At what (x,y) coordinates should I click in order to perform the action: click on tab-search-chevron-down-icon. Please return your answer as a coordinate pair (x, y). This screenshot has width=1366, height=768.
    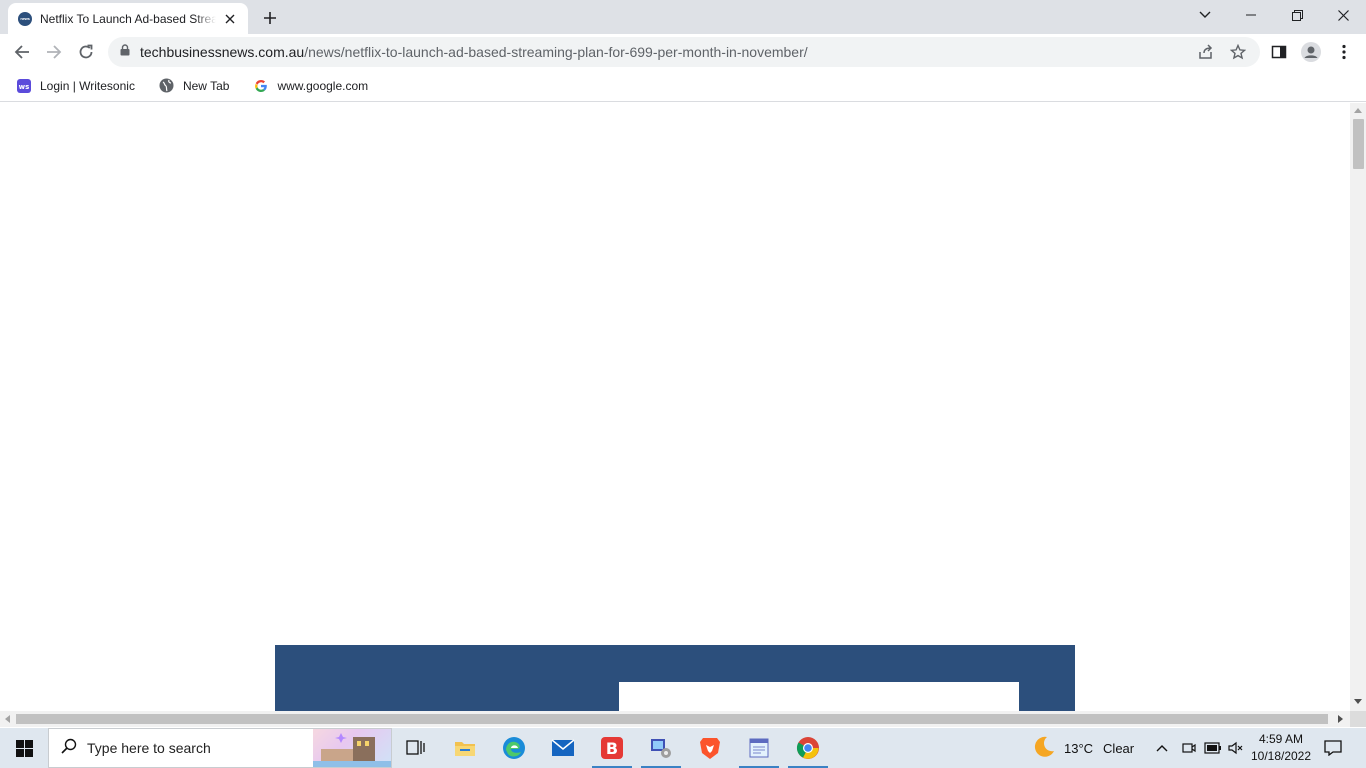
    Looking at the image, I should click on (1205, 15).